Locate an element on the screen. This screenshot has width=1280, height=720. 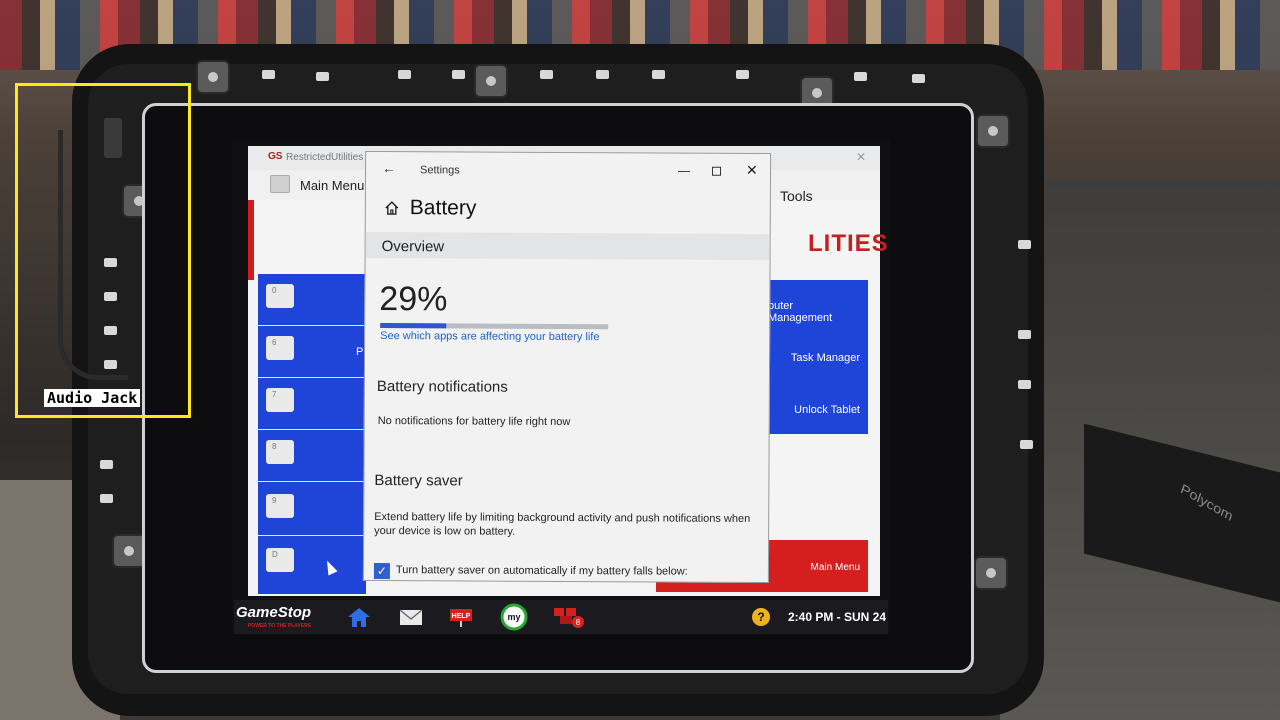
mail-icon is located at coordinates (411, 617).